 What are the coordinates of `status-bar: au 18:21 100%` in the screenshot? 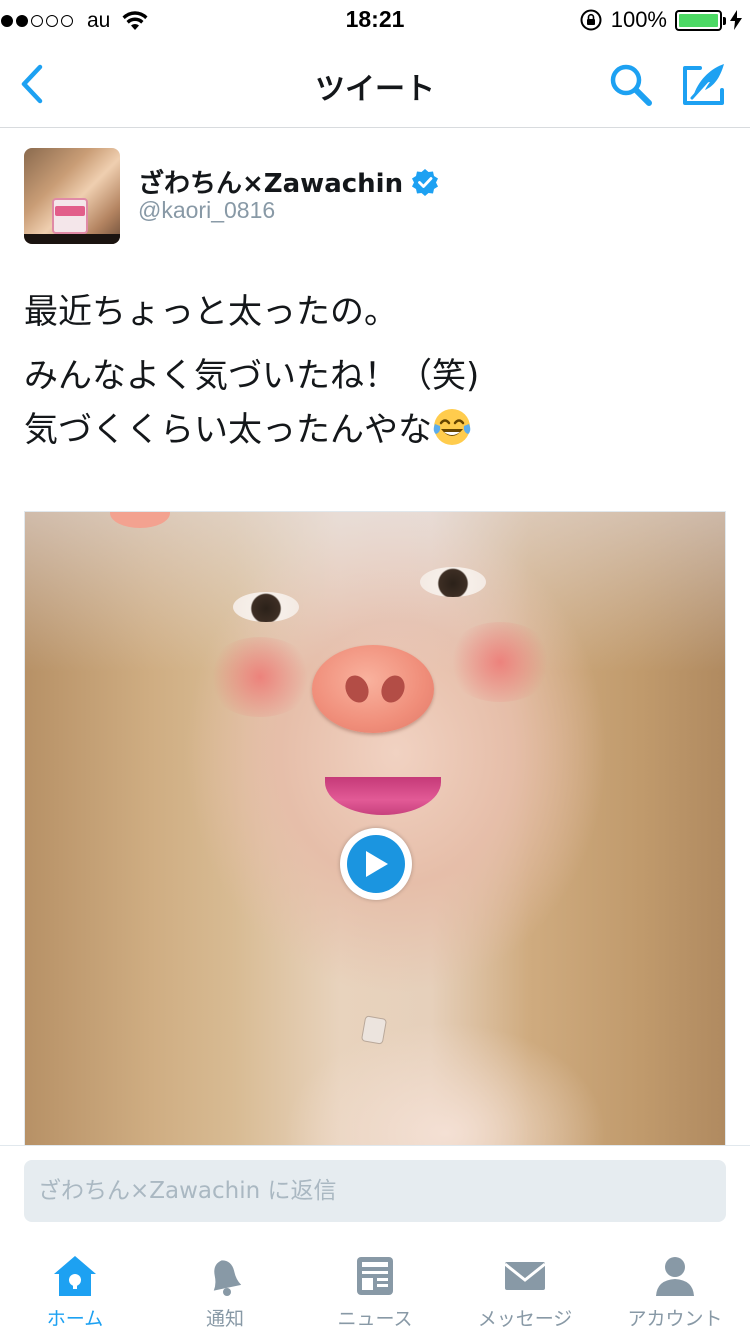 It's located at (375, 20).